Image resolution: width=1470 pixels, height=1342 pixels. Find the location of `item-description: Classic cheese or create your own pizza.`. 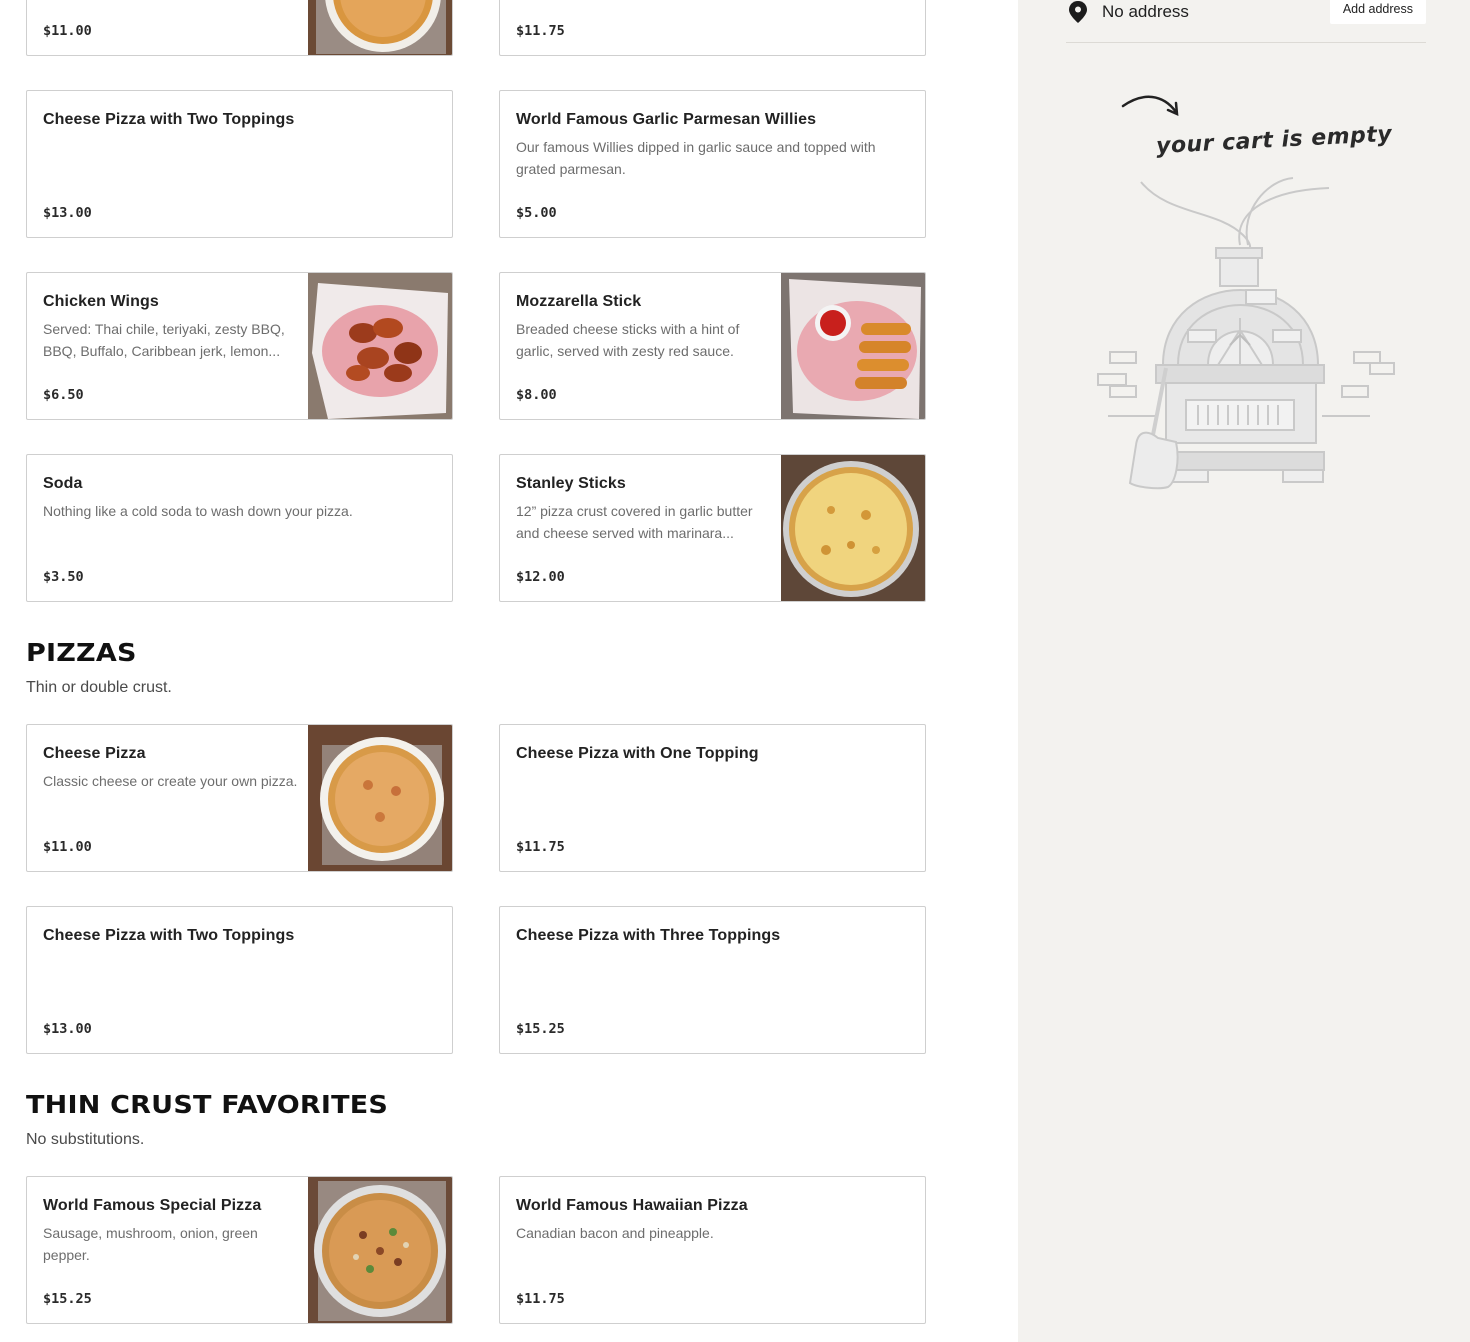

item-description: Classic cheese or create your own pizza. is located at coordinates (170, 781).